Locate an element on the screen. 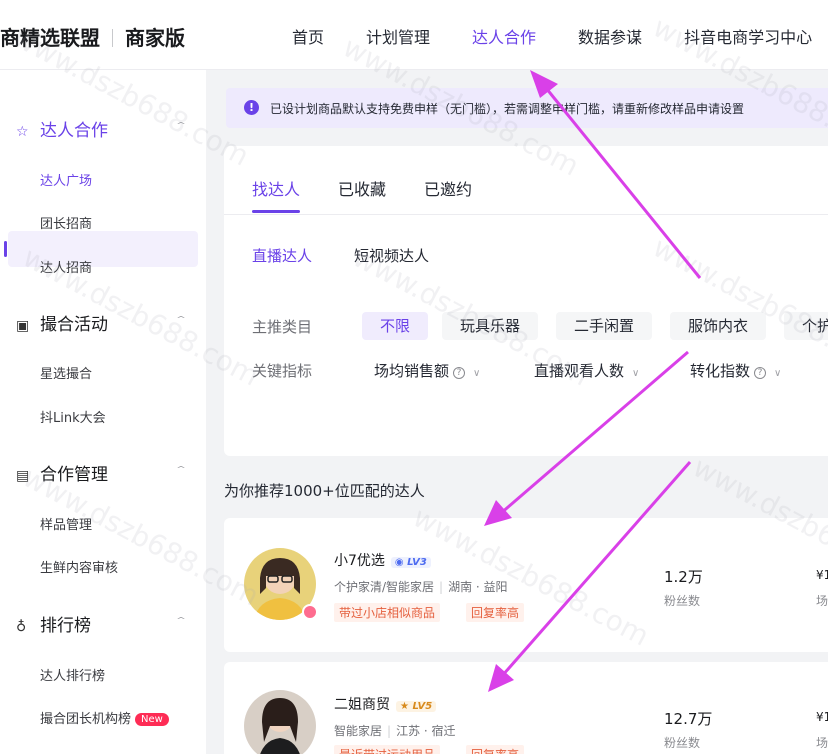 Image resolution: width=828 pixels, height=754 pixels. level-badge: ◉ LV3 is located at coordinates (410, 562).